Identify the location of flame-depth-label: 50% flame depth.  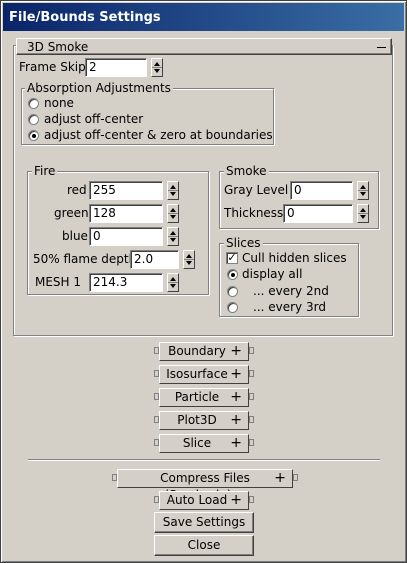
(85, 259).